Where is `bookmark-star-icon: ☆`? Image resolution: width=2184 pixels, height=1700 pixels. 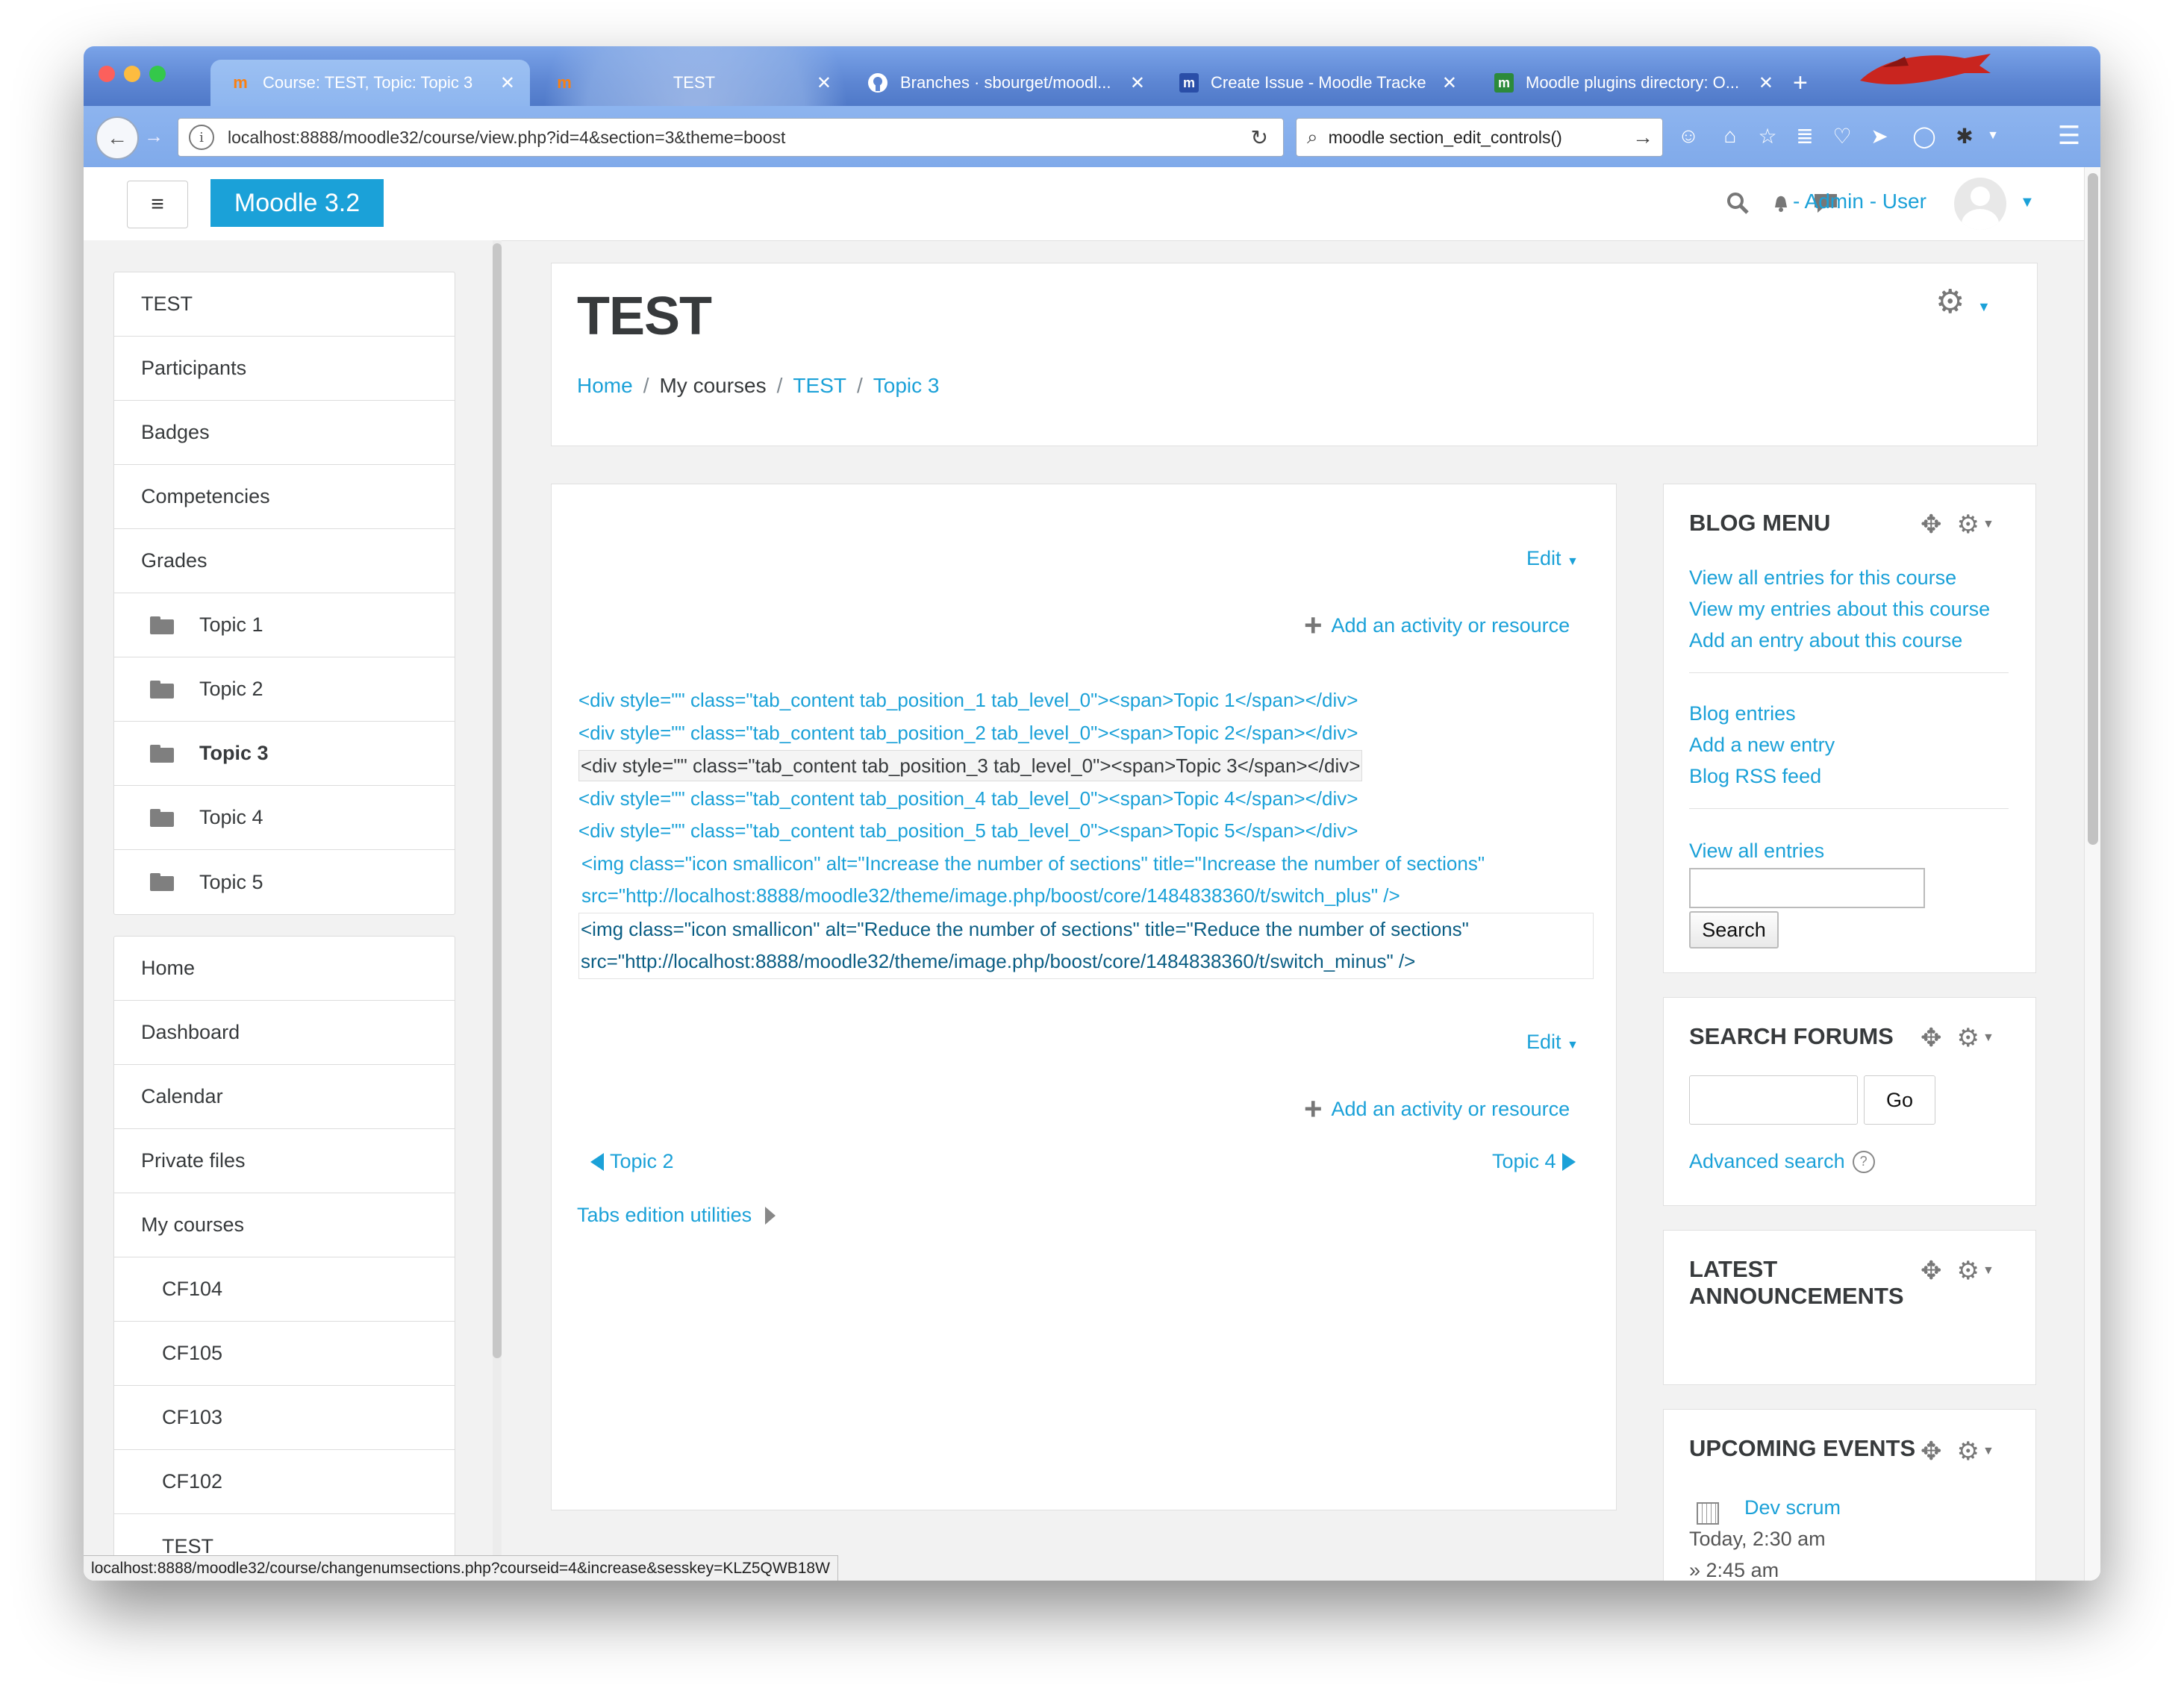 bookmark-star-icon: ☆ is located at coordinates (1767, 136).